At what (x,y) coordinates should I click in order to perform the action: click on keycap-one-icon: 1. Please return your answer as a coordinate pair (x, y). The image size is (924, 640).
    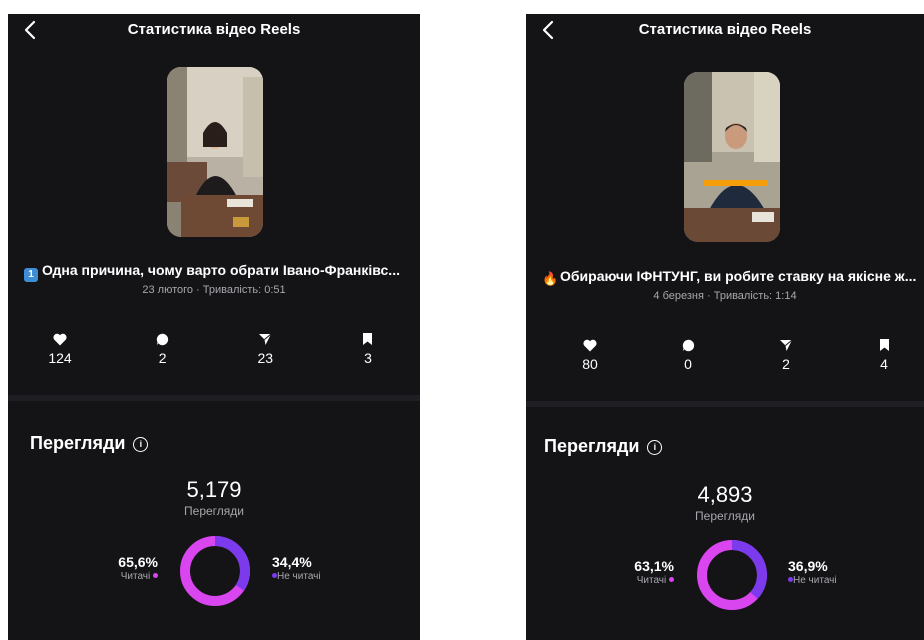
    Looking at the image, I should click on (31, 275).